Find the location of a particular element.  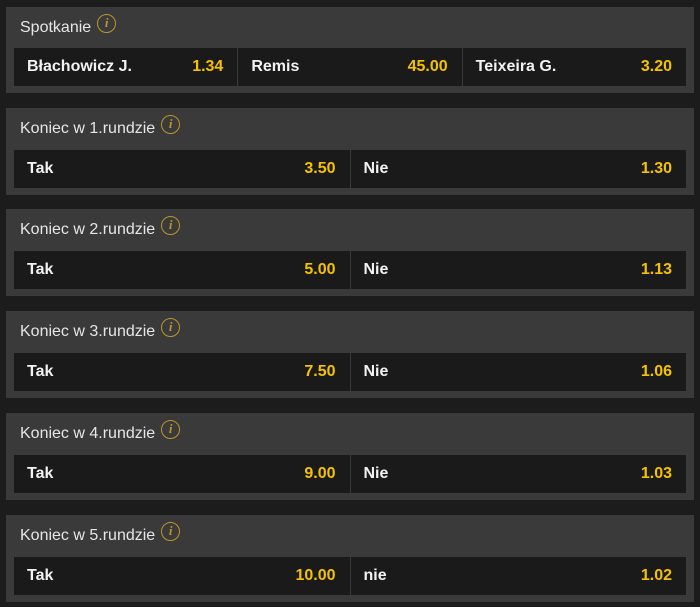

outcome-button-draw: Remis 45.00 is located at coordinates (349, 67).